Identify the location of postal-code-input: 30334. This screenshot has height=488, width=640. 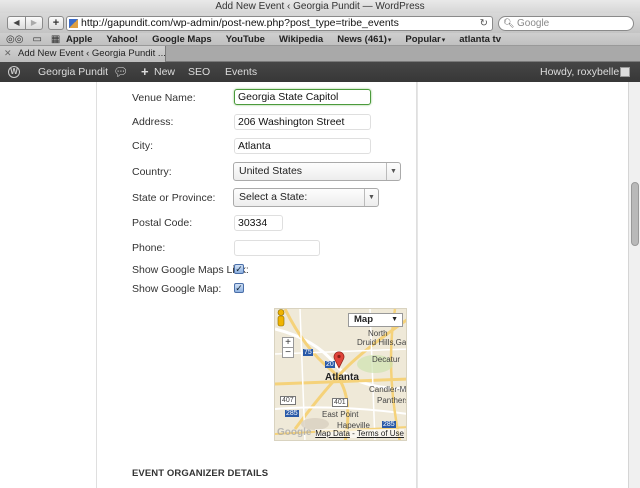
(258, 223).